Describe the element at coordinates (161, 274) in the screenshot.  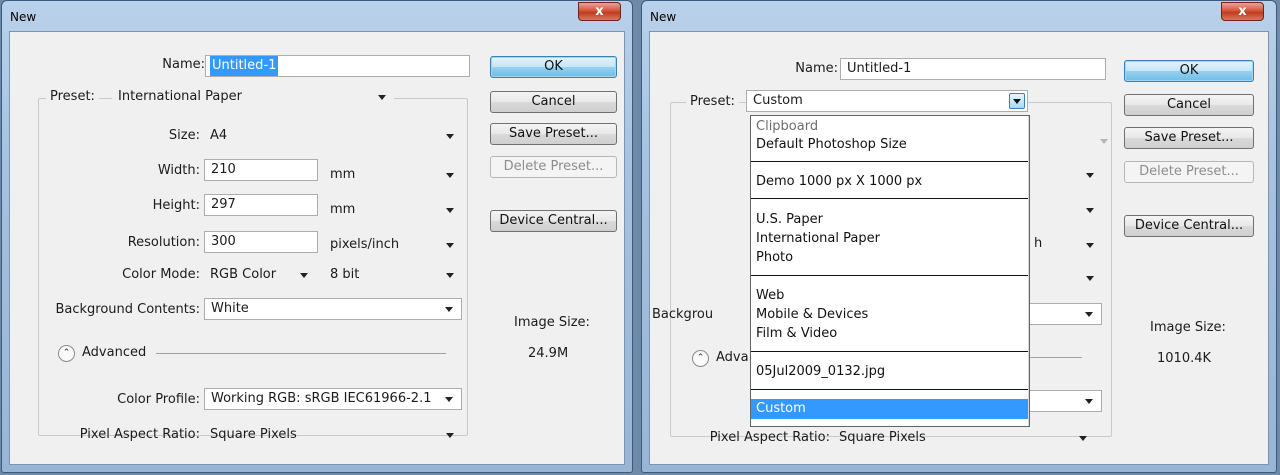
I see `color-mode-label: Color Mode:` at that location.